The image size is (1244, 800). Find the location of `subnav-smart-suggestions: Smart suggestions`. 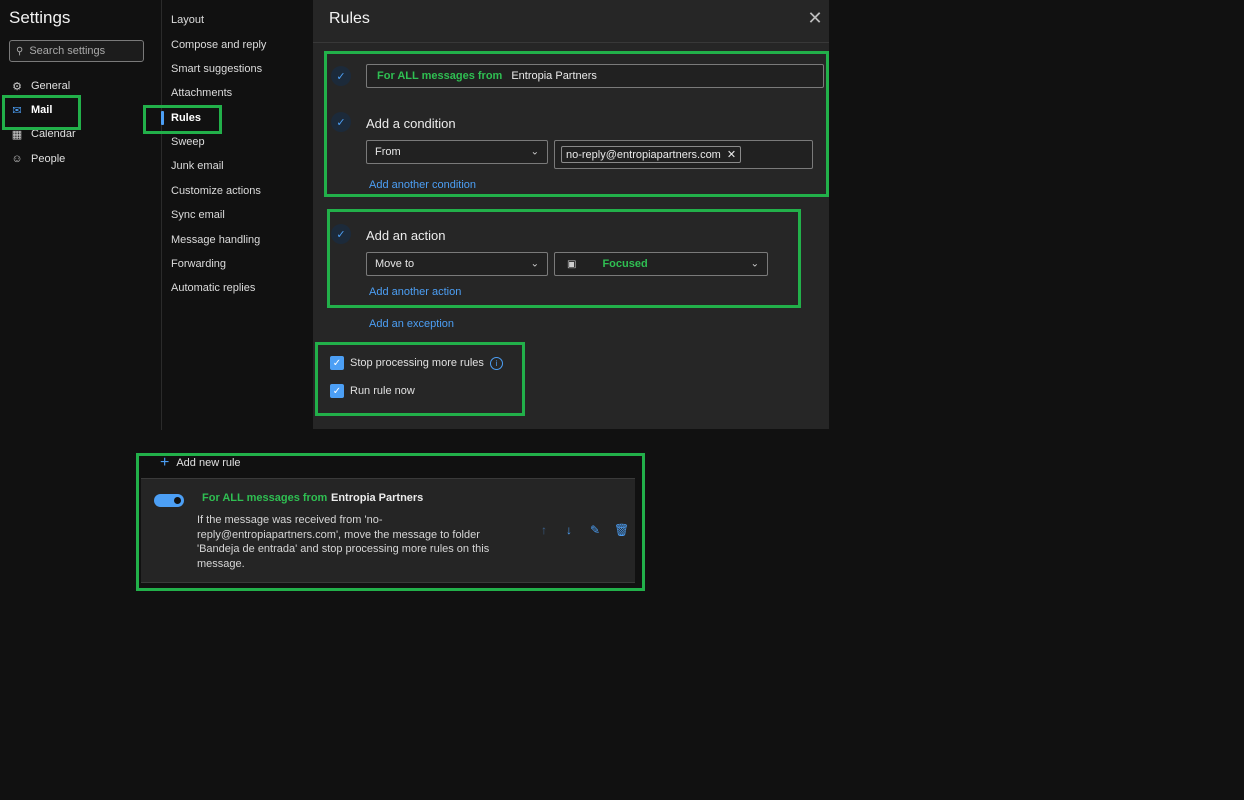

subnav-smart-suggestions: Smart suggestions is located at coordinates (216, 69).